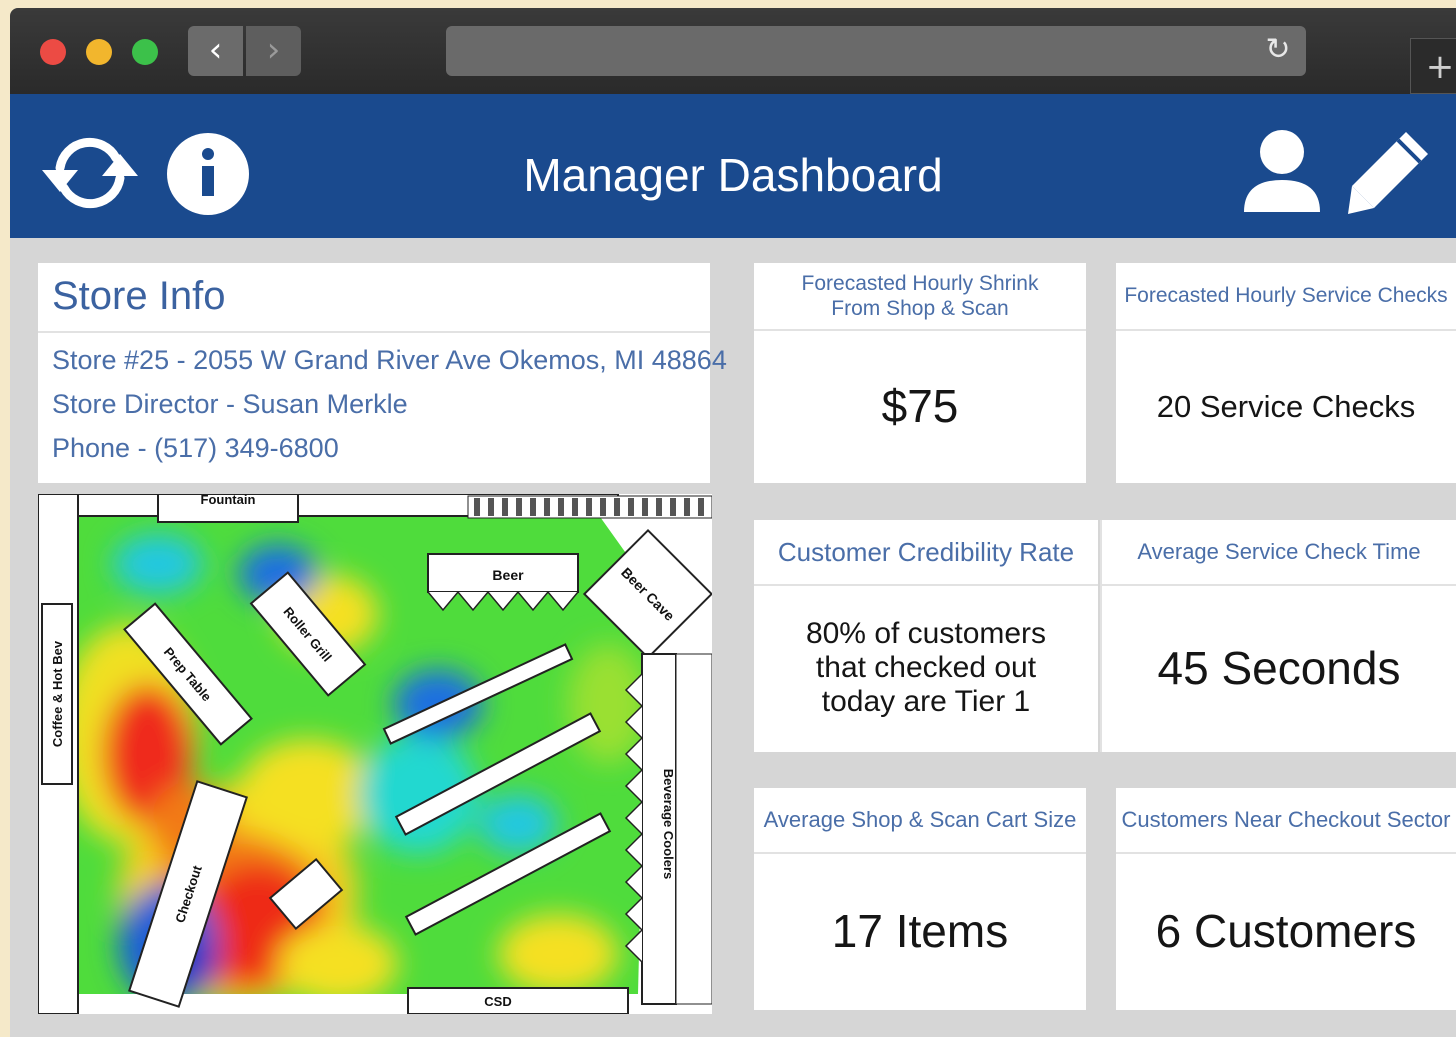 This screenshot has height=1037, width=1456. I want to click on plus-icon: +, so click(1440, 67).